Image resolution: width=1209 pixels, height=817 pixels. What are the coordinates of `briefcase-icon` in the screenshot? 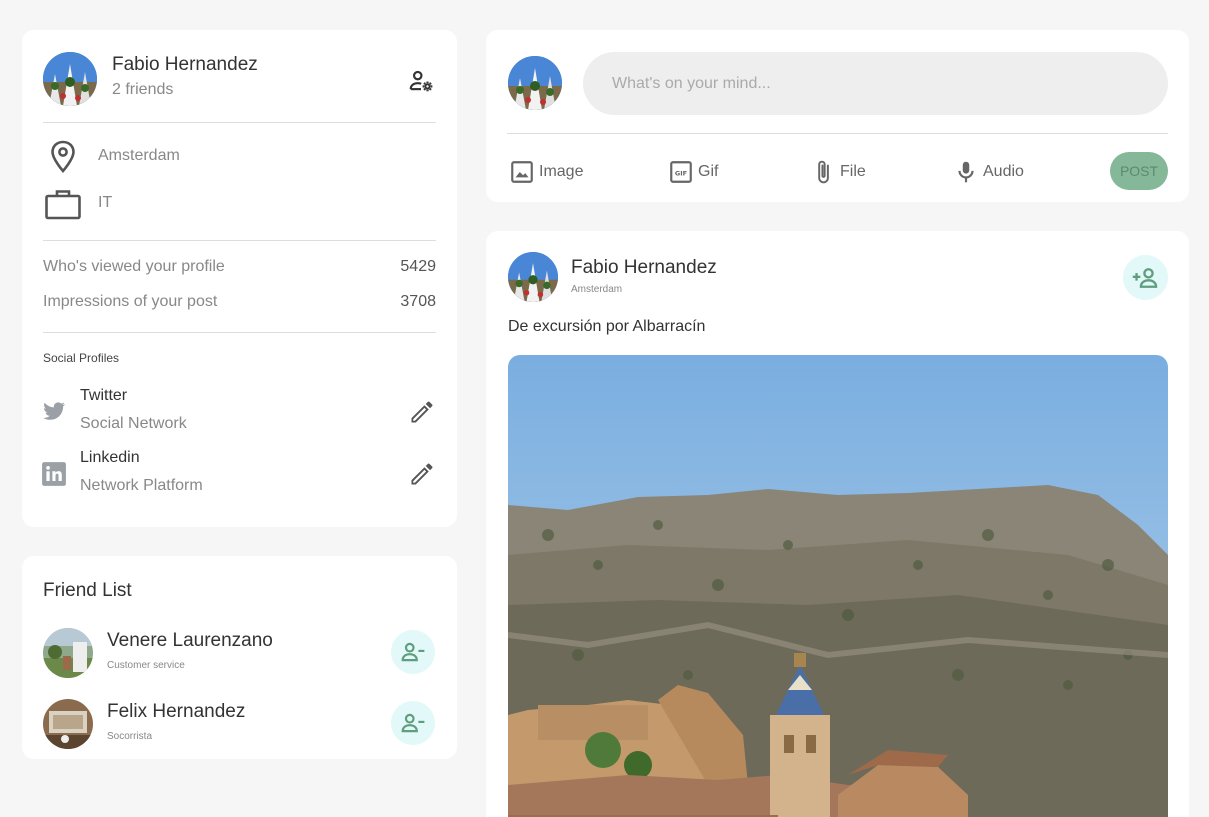 It's located at (63, 205).